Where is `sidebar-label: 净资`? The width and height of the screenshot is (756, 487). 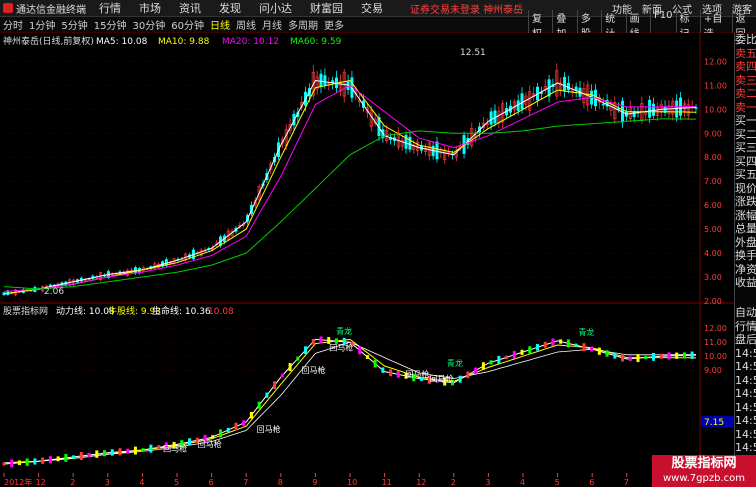 sidebar-label: 净资 is located at coordinates (745, 269).